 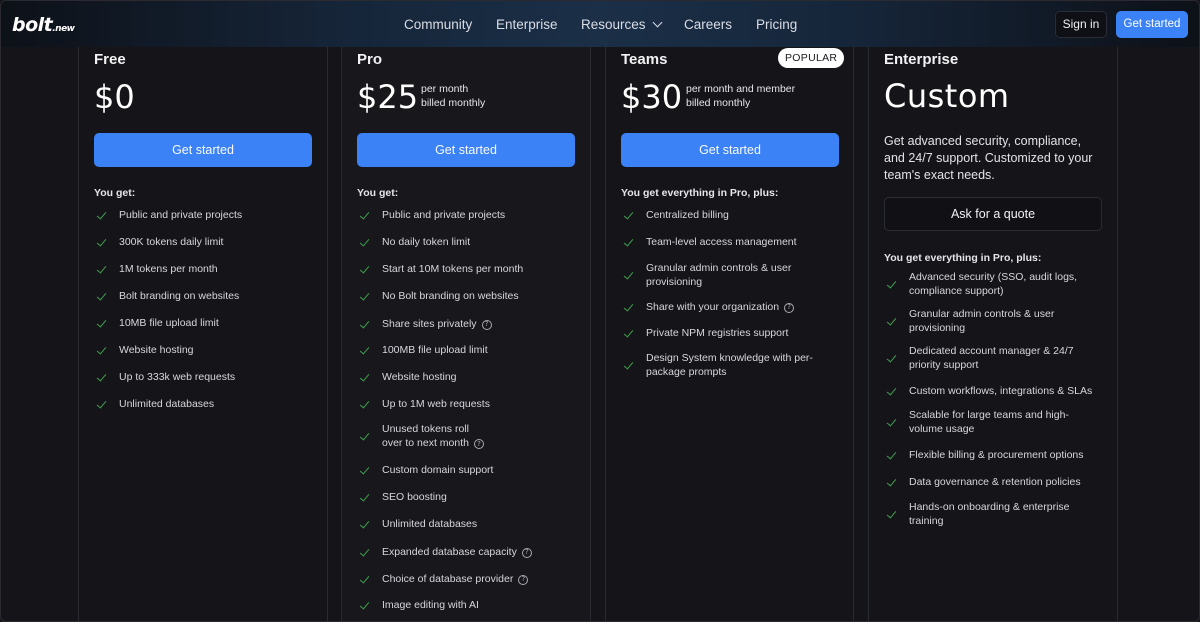 What do you see at coordinates (721, 242) in the screenshot?
I see `feature-text: Team-level access management` at bounding box center [721, 242].